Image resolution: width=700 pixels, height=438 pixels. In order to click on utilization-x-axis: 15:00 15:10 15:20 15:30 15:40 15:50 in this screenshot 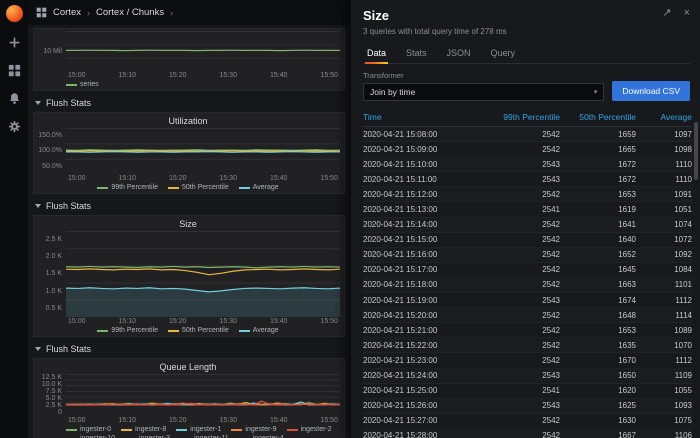, I will do `click(203, 178)`.